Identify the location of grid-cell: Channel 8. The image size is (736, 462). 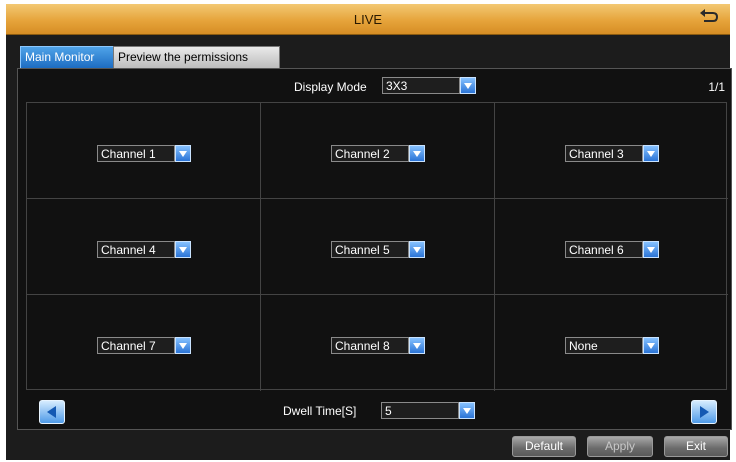
(378, 343).